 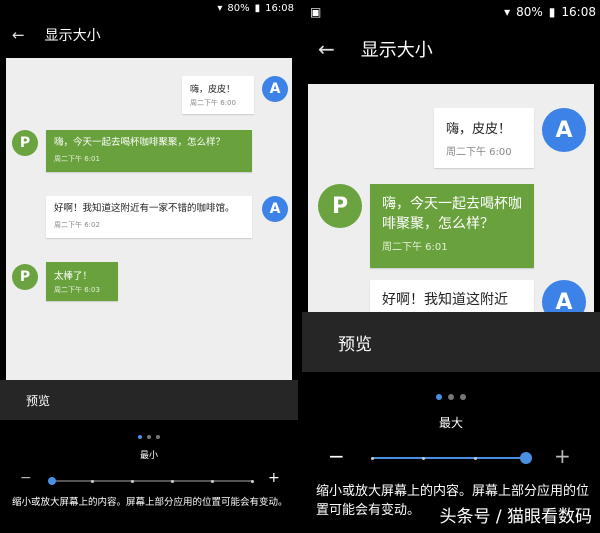 I want to click on message-text: 好啊！我知道这附近有一家不错的咖啡馆。, so click(x=144, y=208).